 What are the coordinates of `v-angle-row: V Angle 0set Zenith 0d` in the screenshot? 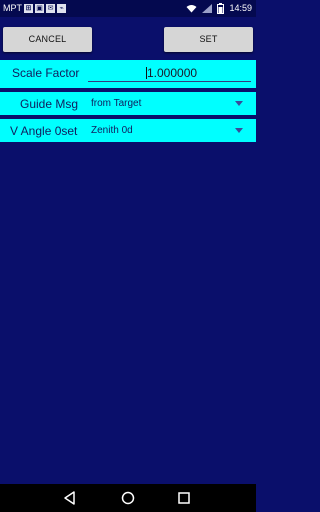 It's located at (128, 130).